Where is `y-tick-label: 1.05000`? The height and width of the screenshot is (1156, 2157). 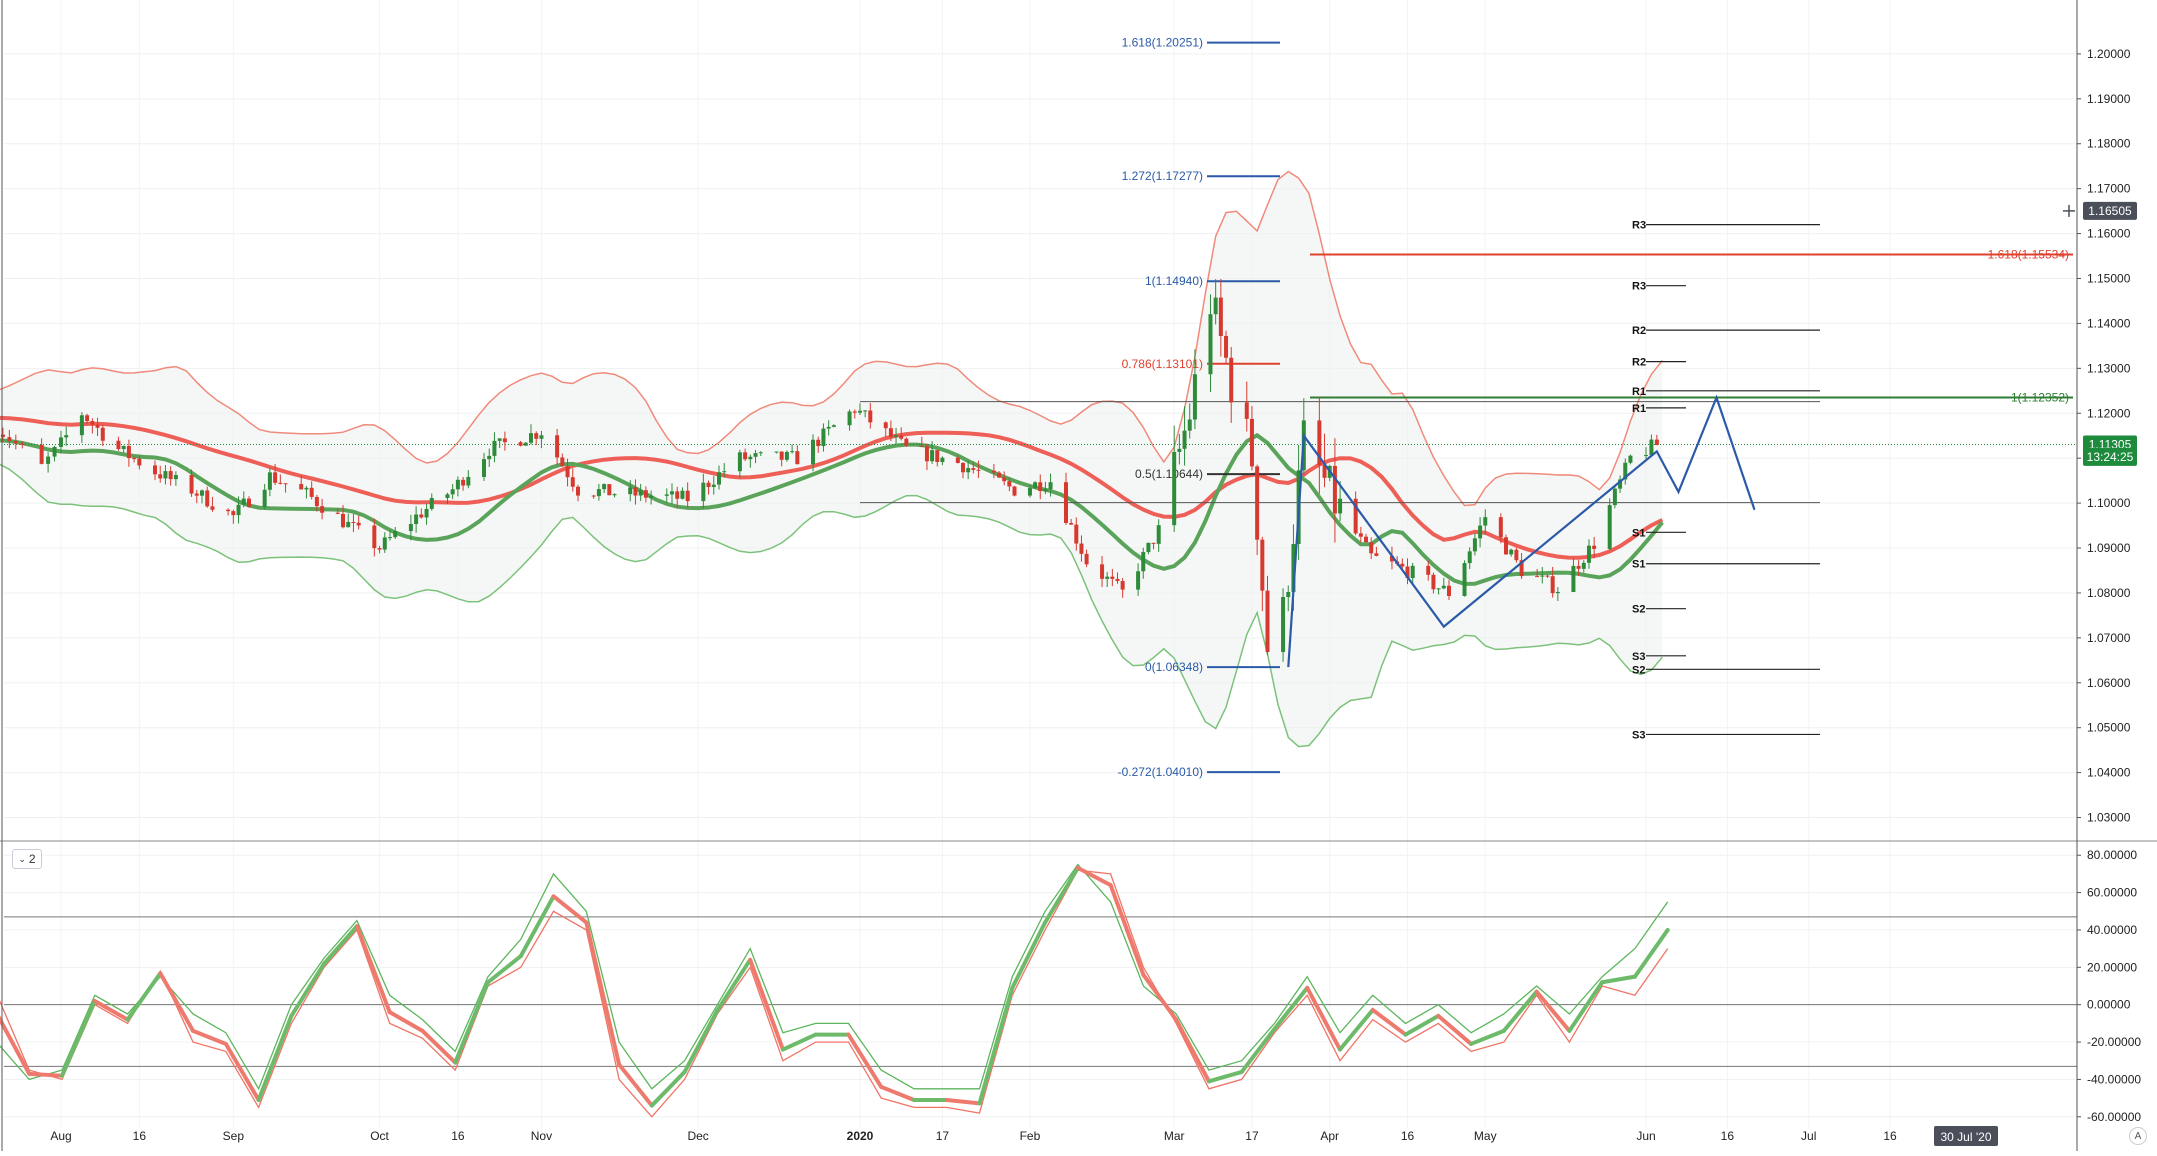
y-tick-label: 1.05000 is located at coordinates (2109, 728).